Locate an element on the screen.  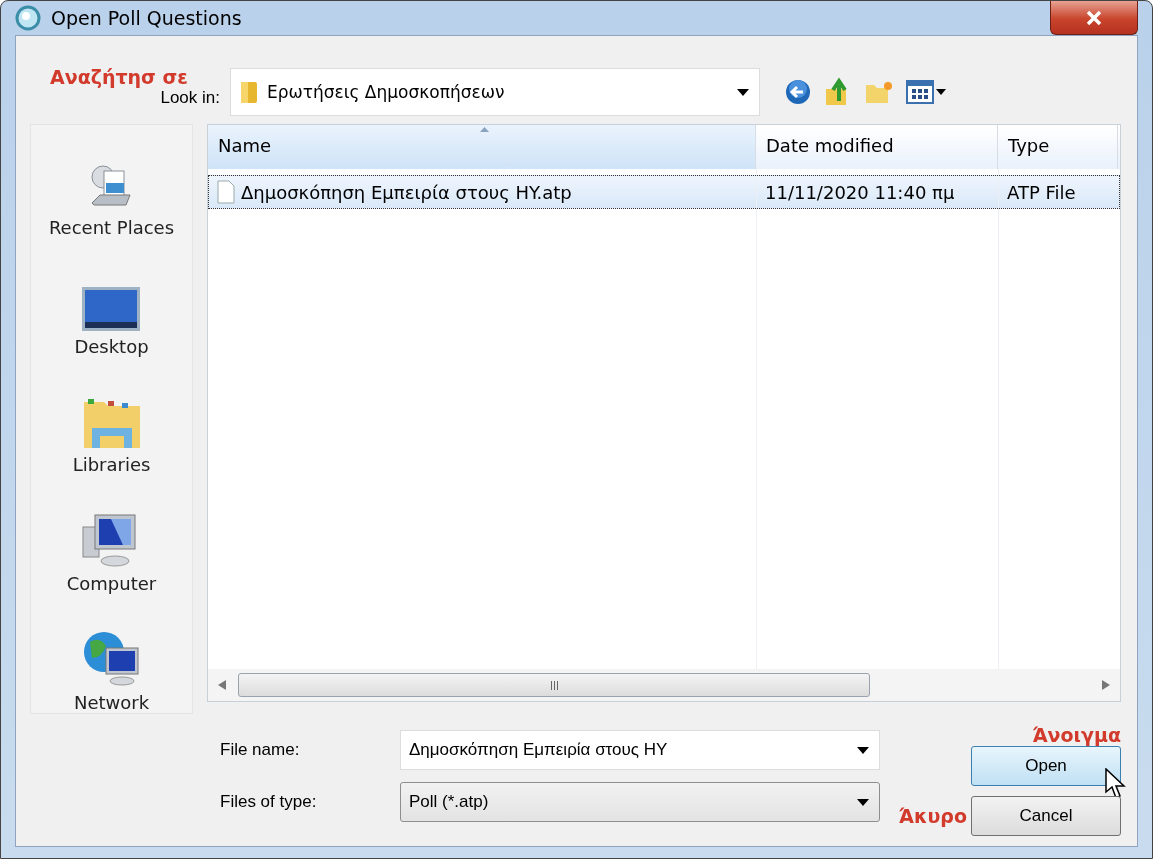
desktop-icon is located at coordinates (111, 308).